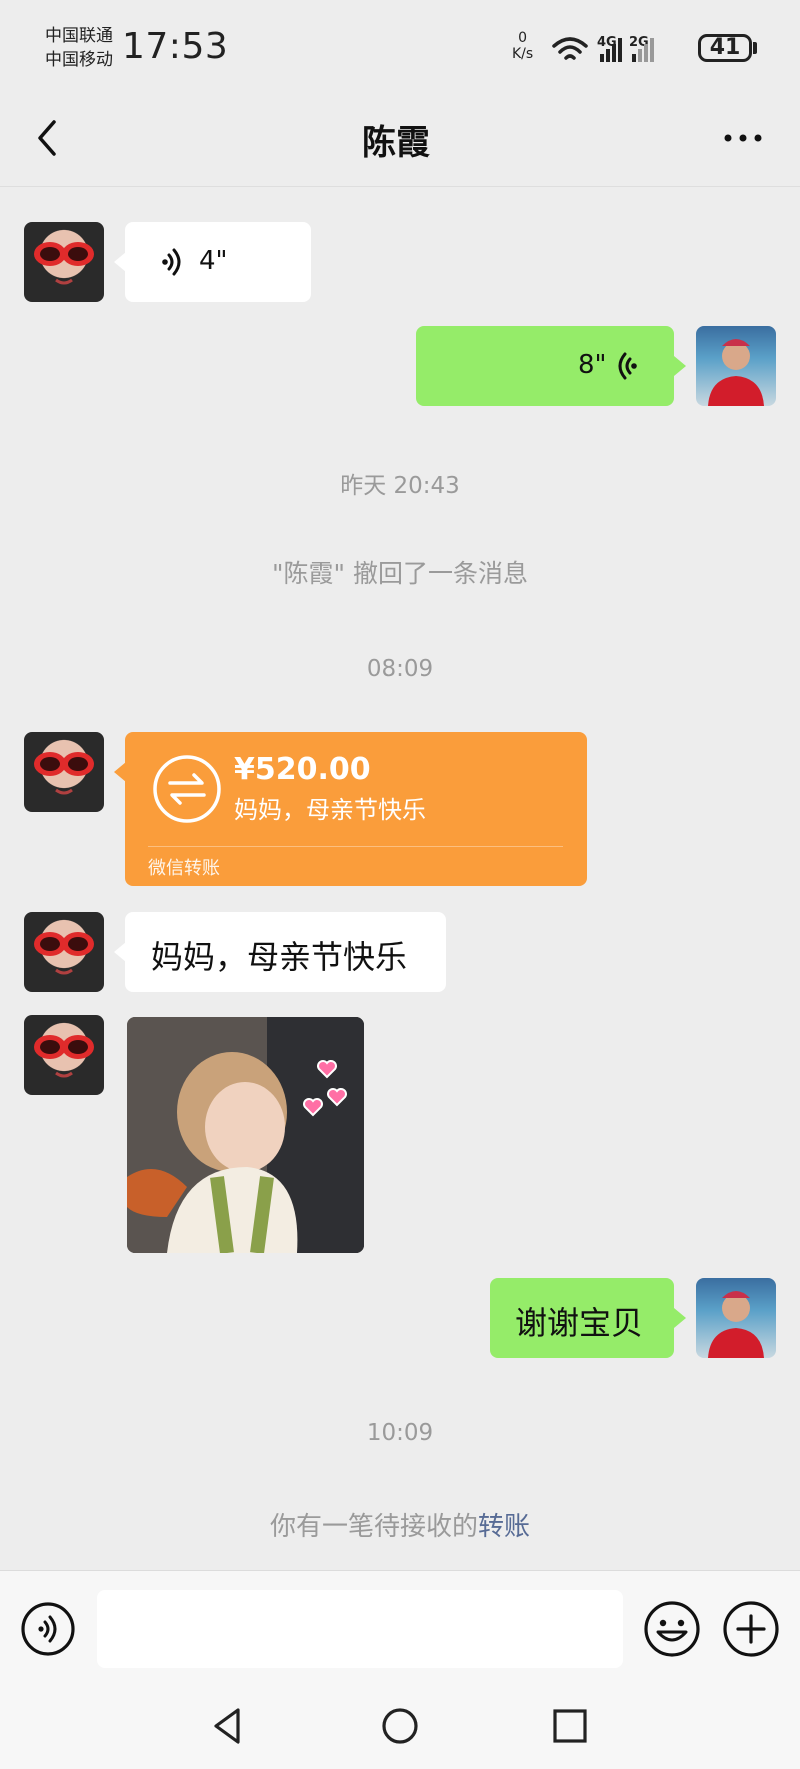  Describe the element at coordinates (400, 1433) in the screenshot. I see `timestamp: 10:09` at that location.